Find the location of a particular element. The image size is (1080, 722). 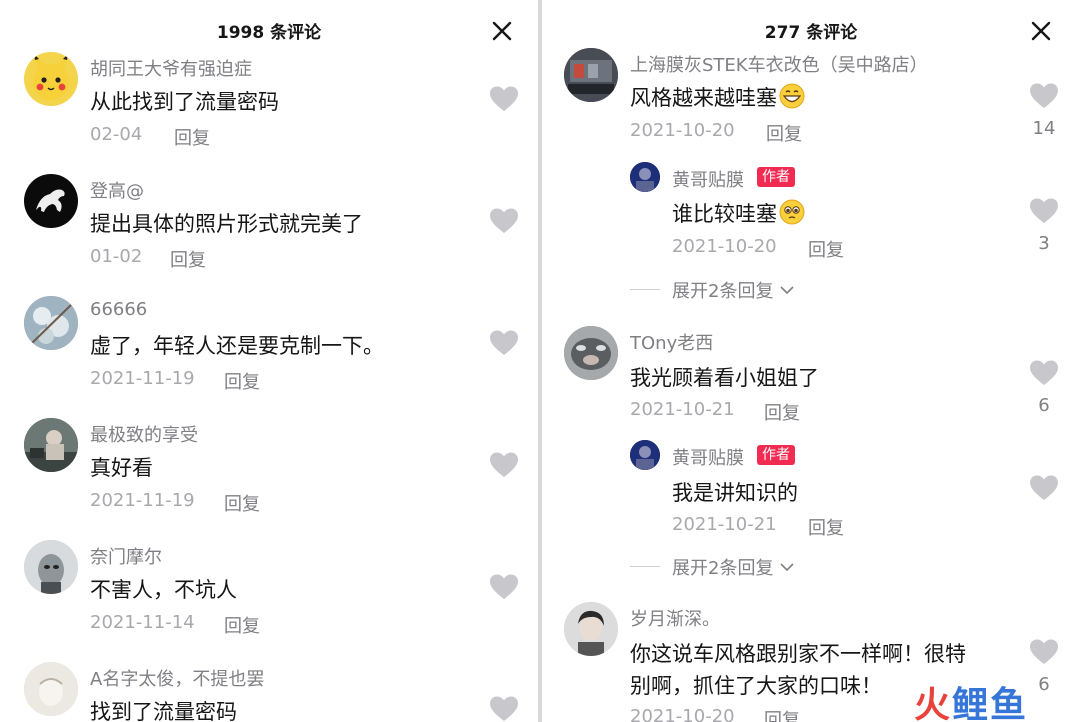

comment-date: 01-02 is located at coordinates (116, 256).